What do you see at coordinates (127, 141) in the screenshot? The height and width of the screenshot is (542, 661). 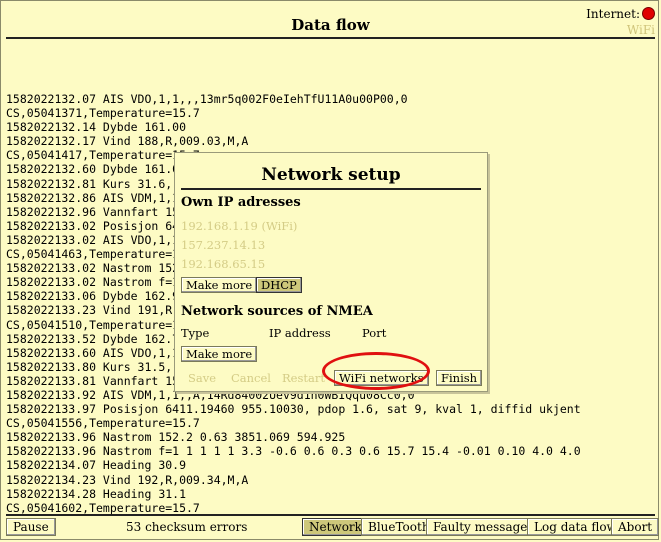 I see `log-line: 1582022132.17 Vind 188,R,009.03,M,A` at bounding box center [127, 141].